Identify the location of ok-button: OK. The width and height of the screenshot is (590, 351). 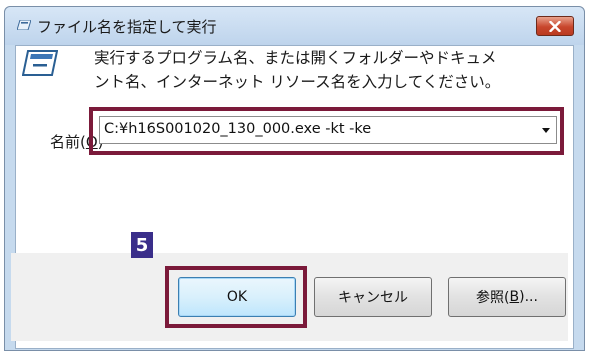
(237, 297).